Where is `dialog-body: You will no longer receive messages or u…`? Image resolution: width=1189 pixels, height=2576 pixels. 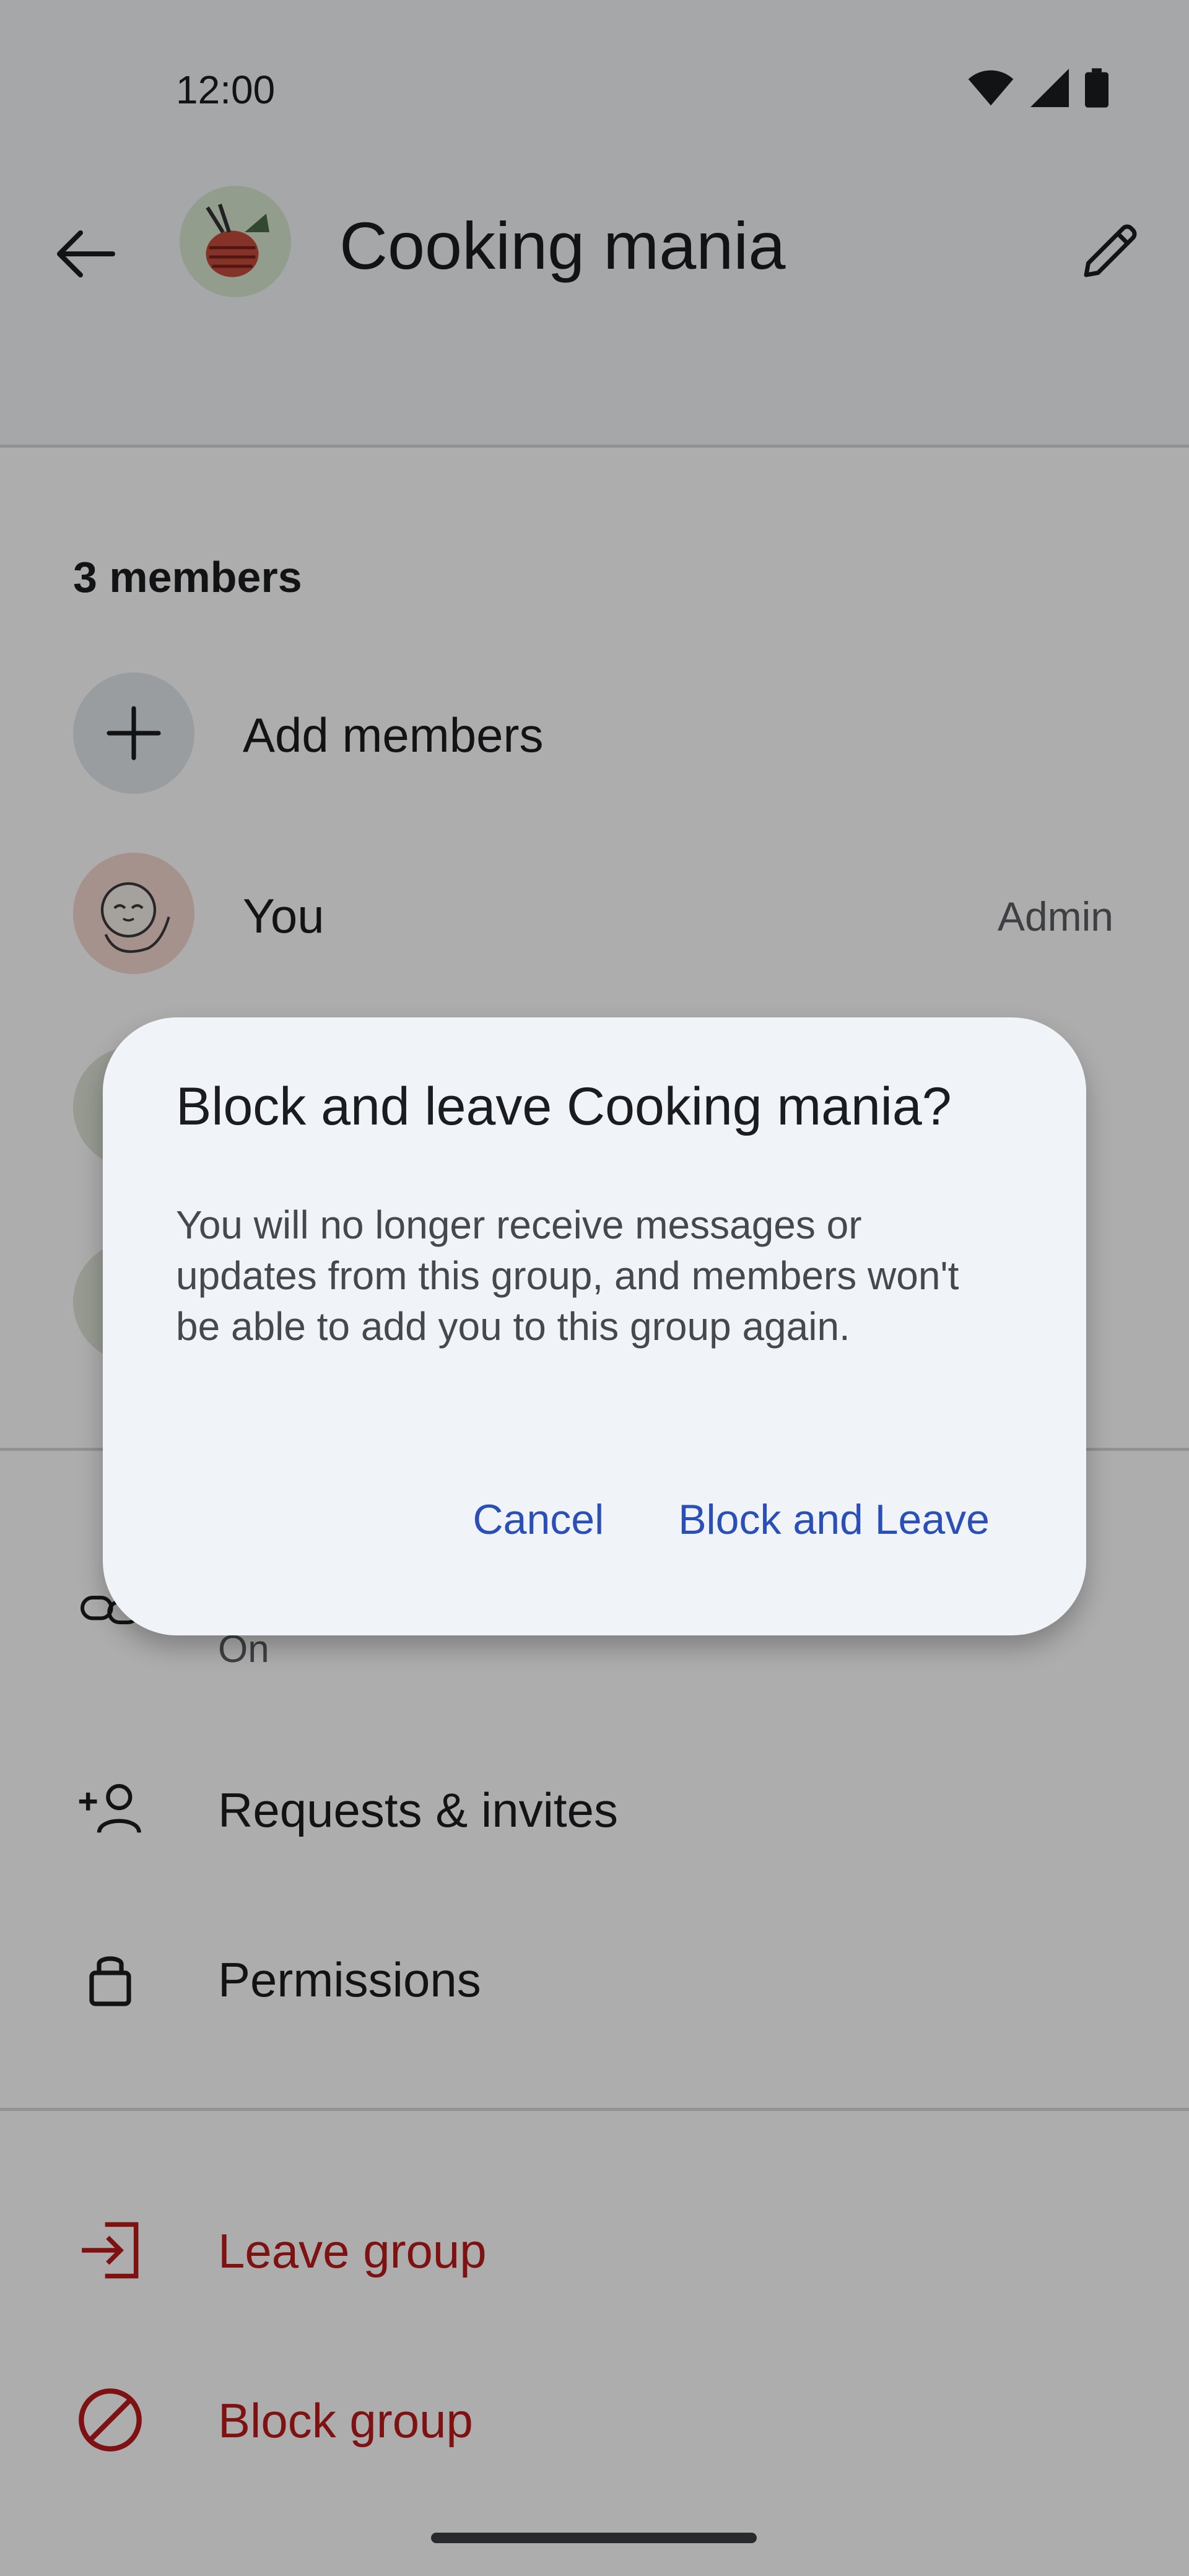 dialog-body: You will no longer receive messages or u… is located at coordinates (567, 1276).